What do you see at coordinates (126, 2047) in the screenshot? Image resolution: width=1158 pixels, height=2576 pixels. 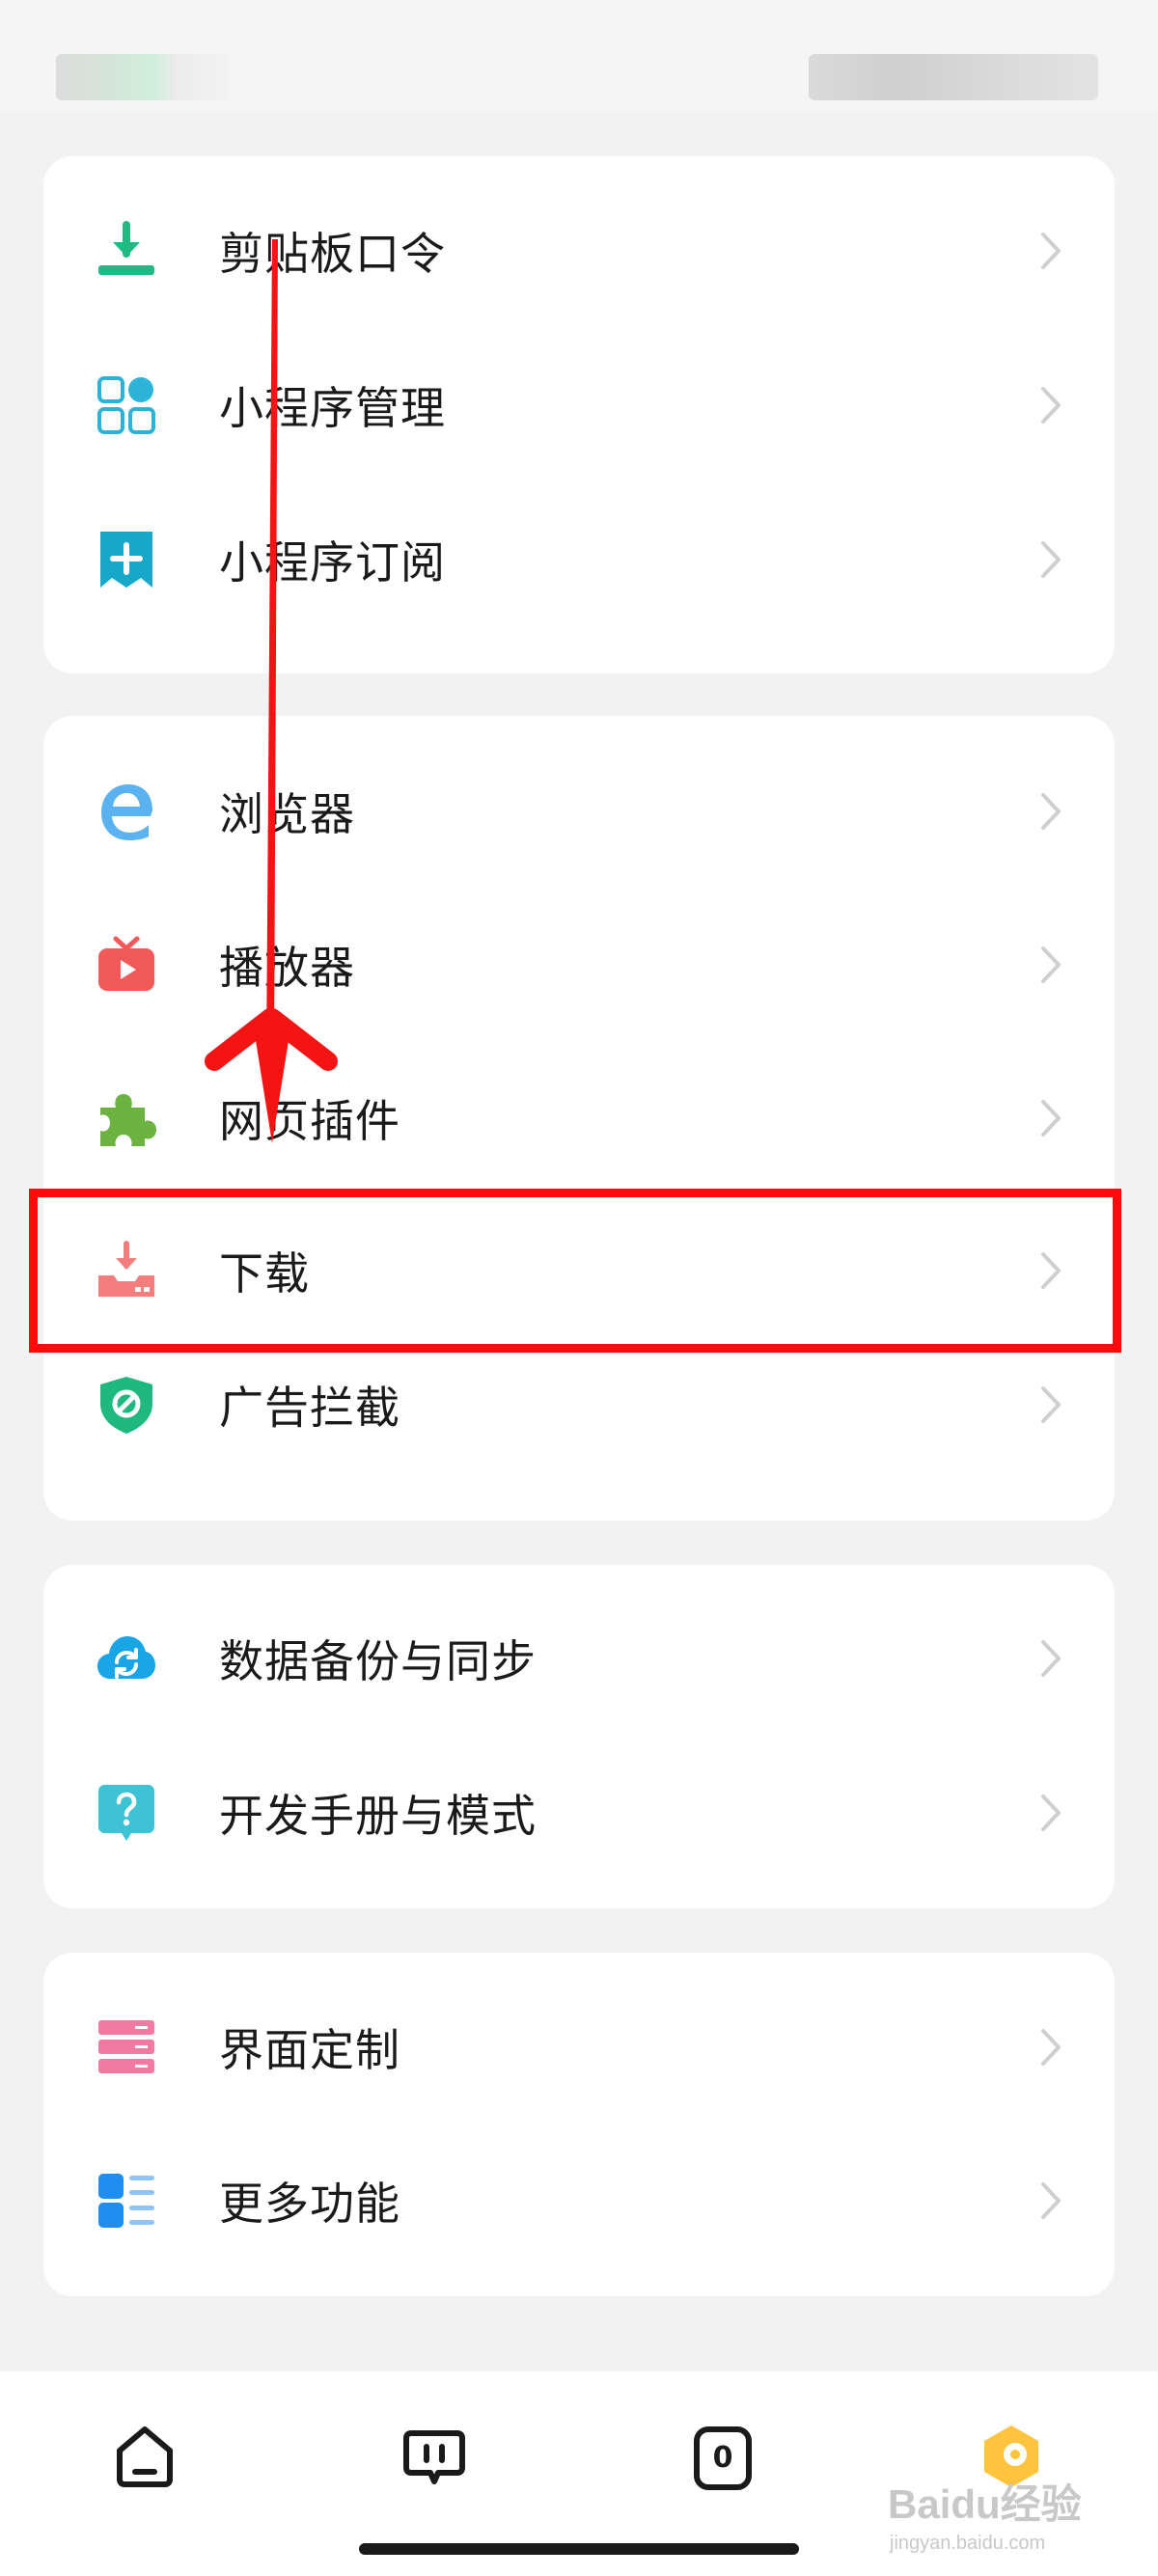 I see `layers-icon` at bounding box center [126, 2047].